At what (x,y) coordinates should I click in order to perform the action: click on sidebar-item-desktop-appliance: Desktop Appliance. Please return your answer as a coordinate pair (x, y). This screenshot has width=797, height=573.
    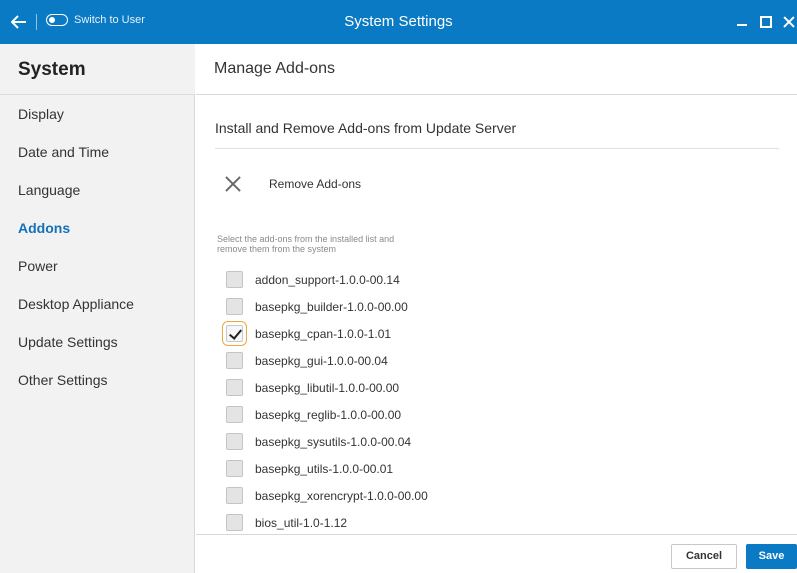
    Looking at the image, I should click on (97, 304).